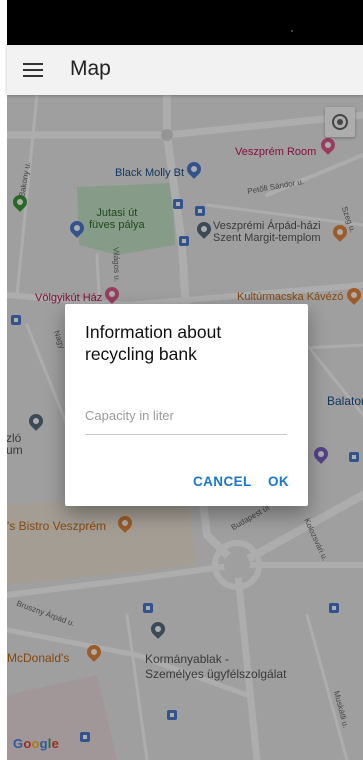  What do you see at coordinates (3, 380) in the screenshot?
I see `screen-edge` at bounding box center [3, 380].